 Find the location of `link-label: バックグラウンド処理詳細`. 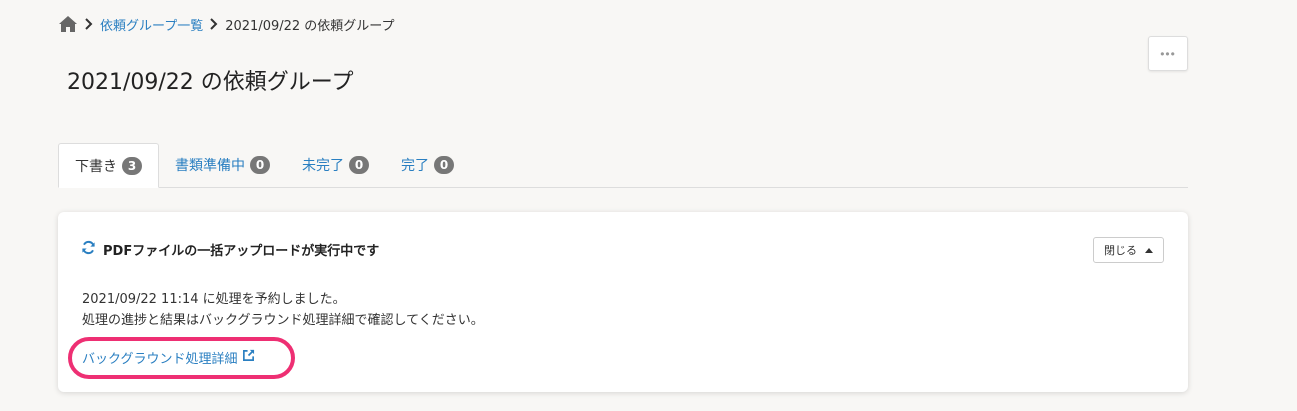

link-label: バックグラウンド処理詳細 is located at coordinates (160, 359).